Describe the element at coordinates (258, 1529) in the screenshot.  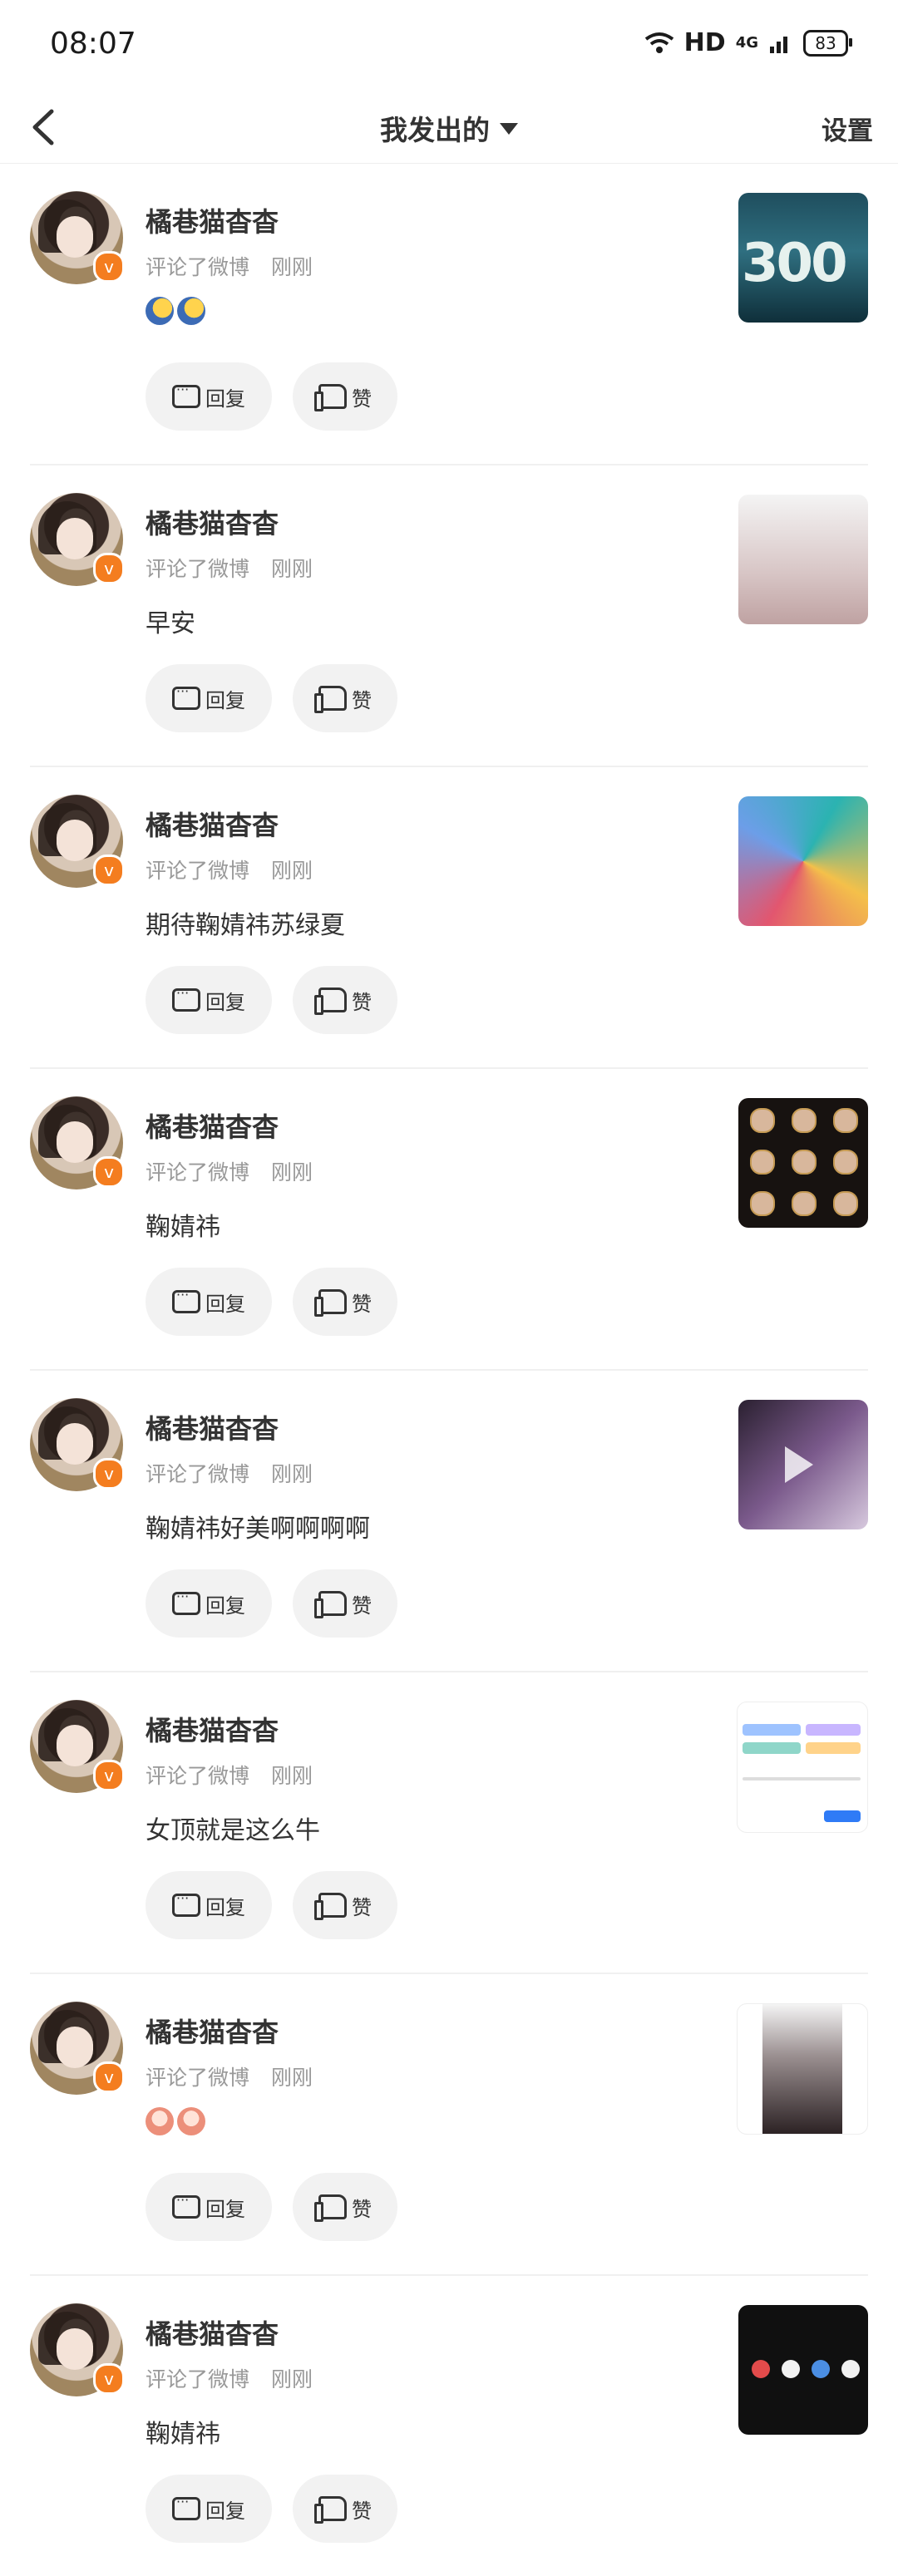
I see `comment-text: 鞠婧祎好美啊啊啊啊` at that location.